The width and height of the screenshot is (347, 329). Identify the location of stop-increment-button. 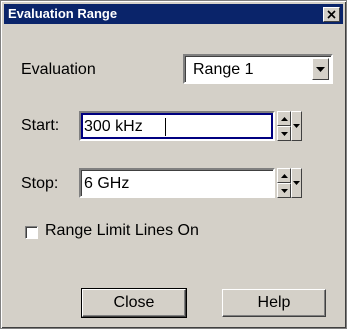
(284, 175).